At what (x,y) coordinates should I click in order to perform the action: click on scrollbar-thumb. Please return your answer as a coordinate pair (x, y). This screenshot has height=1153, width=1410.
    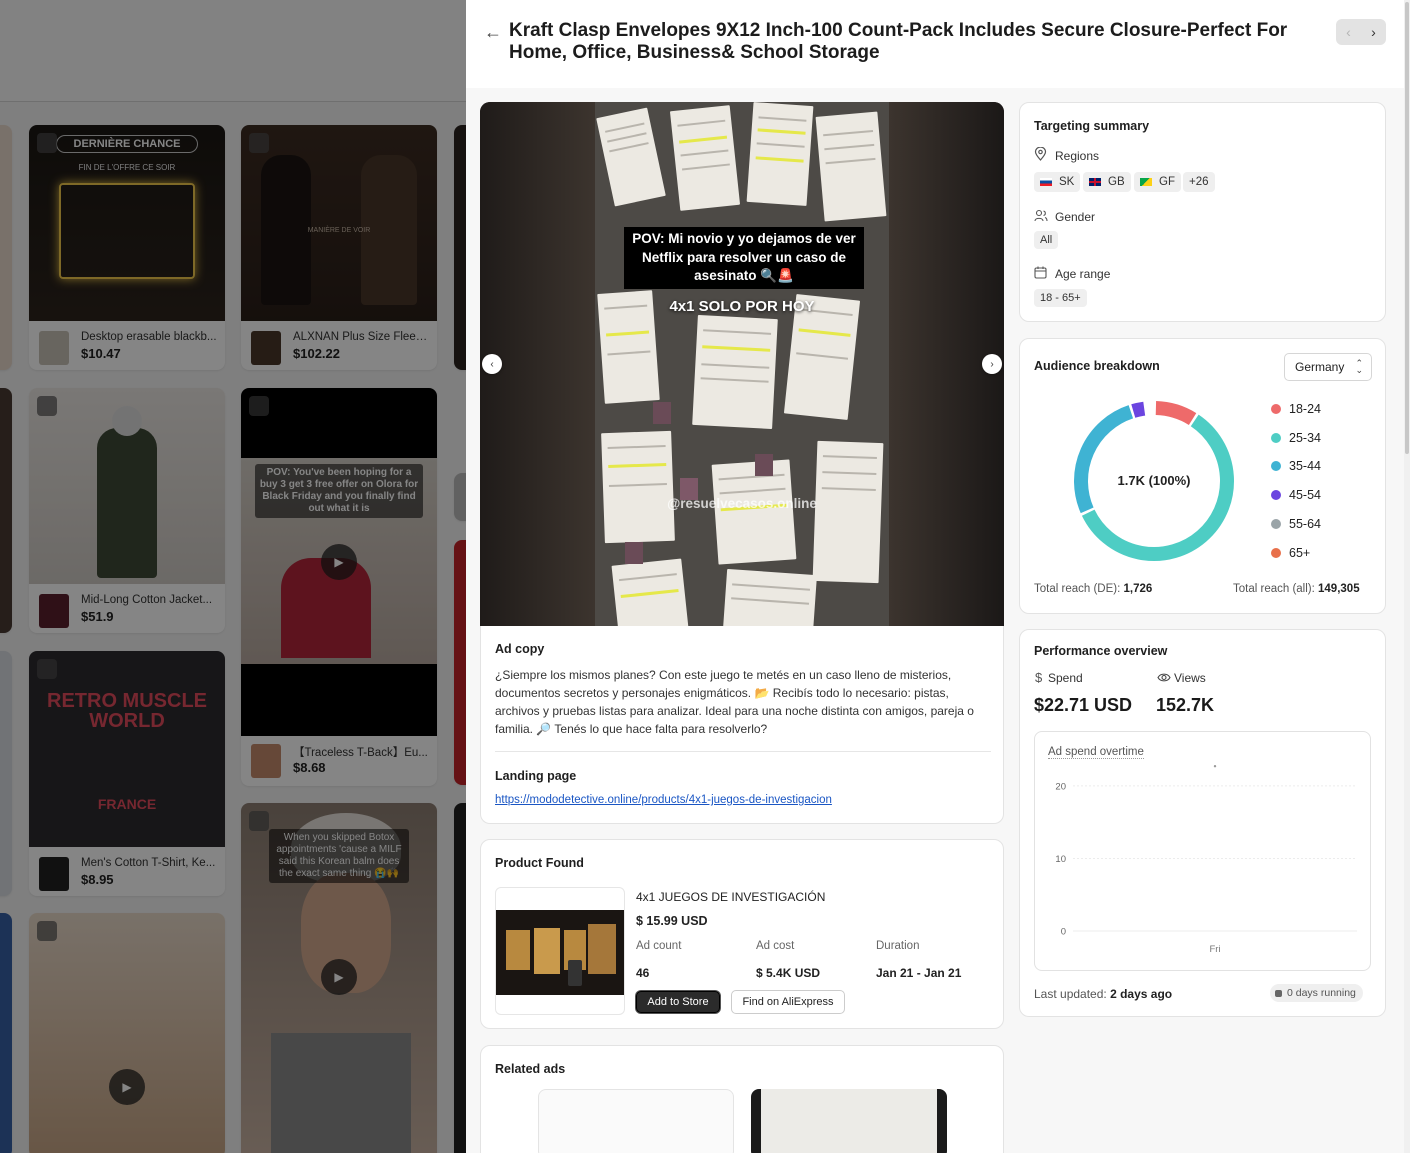
    Looking at the image, I should click on (1407, 228).